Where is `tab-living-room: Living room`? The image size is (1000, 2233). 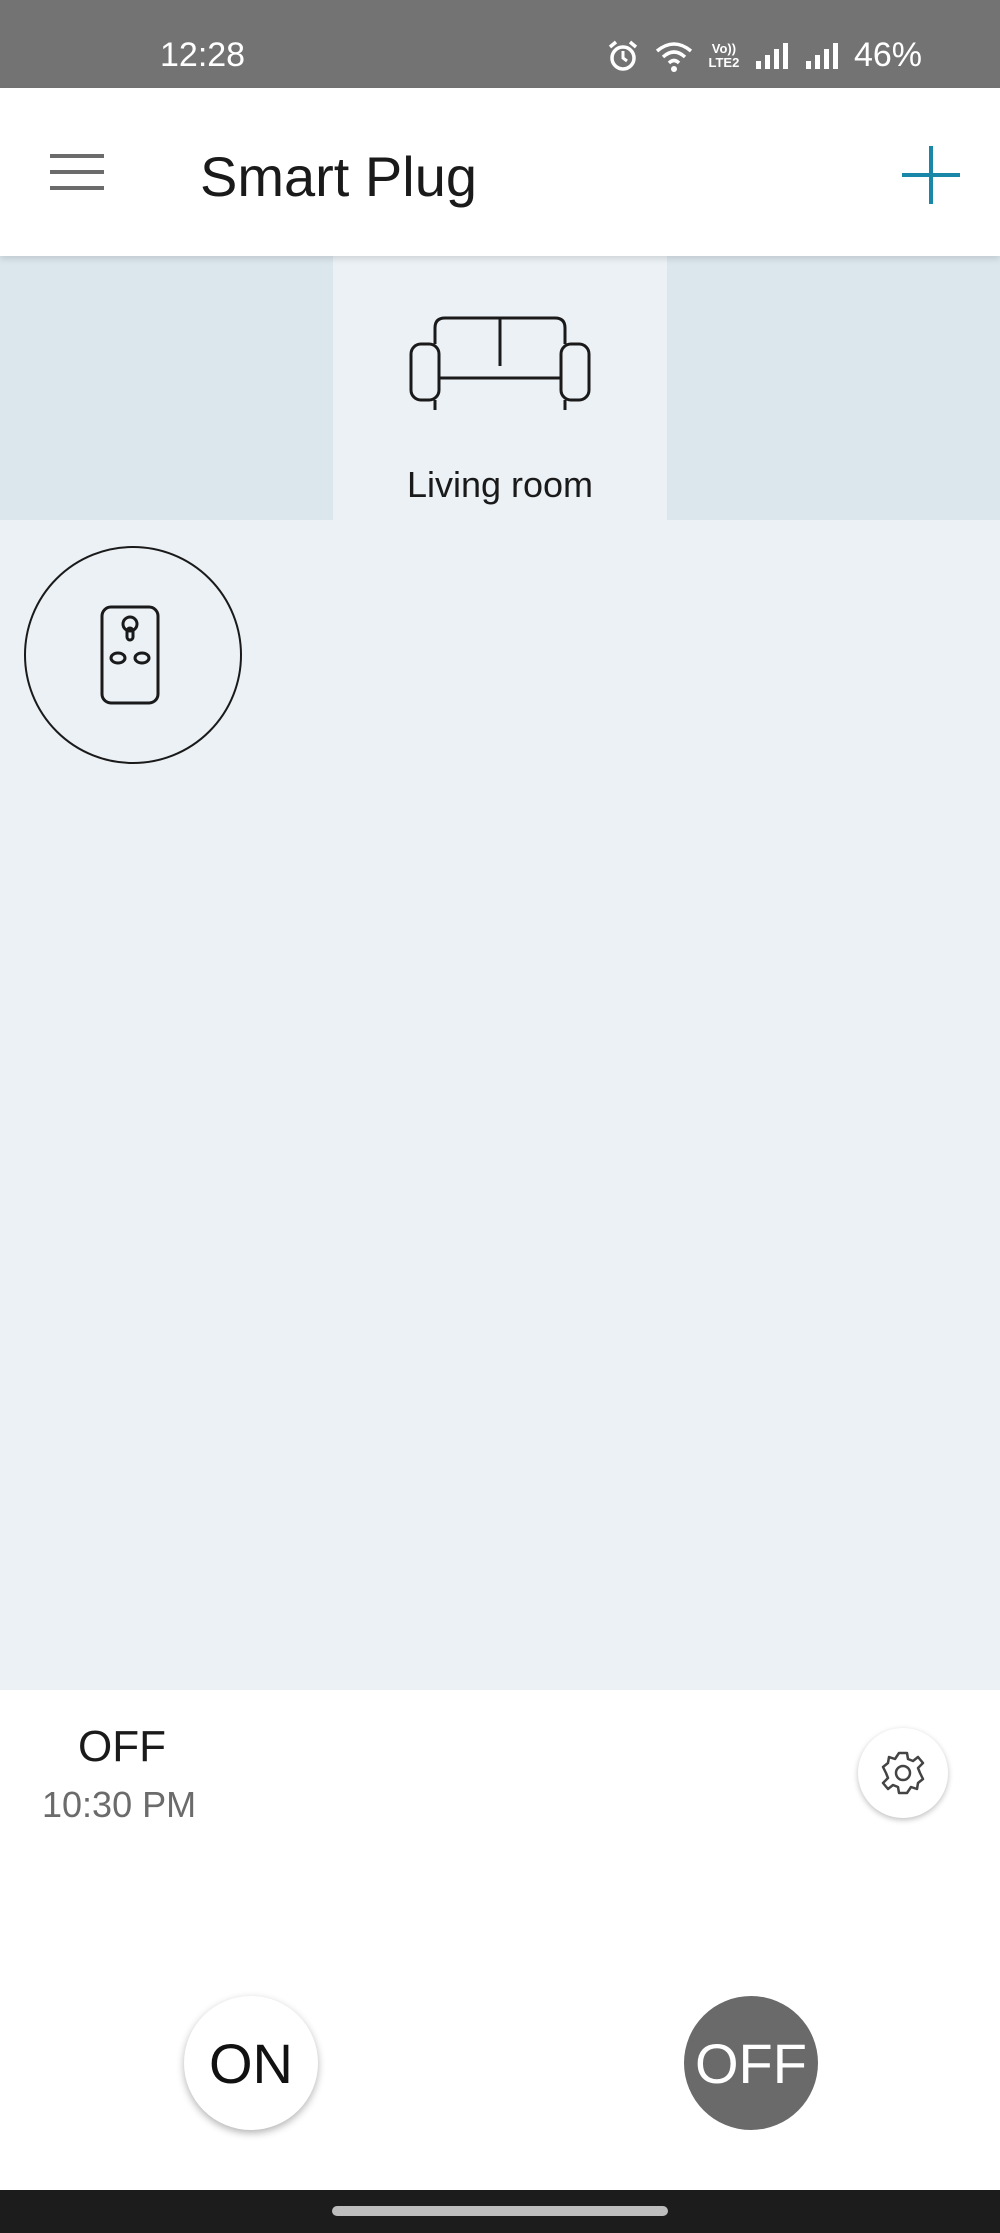
tab-living-room: Living room is located at coordinates (500, 388).